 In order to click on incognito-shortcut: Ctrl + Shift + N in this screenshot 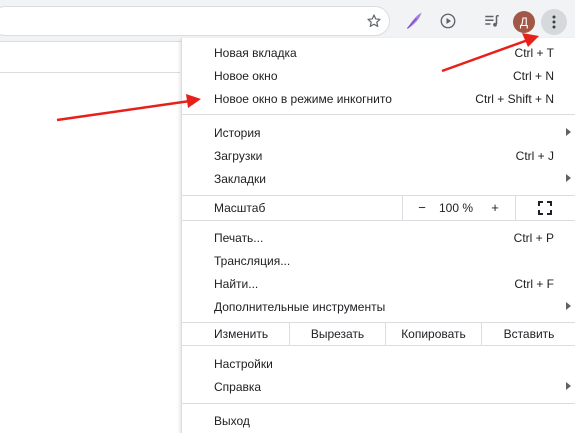, I will do `click(514, 98)`.